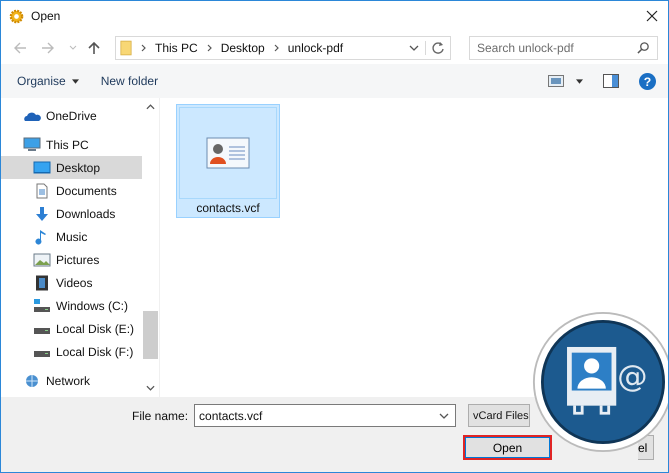 This screenshot has height=473, width=669. What do you see at coordinates (32, 144) in the screenshot?
I see `pc-icon` at bounding box center [32, 144].